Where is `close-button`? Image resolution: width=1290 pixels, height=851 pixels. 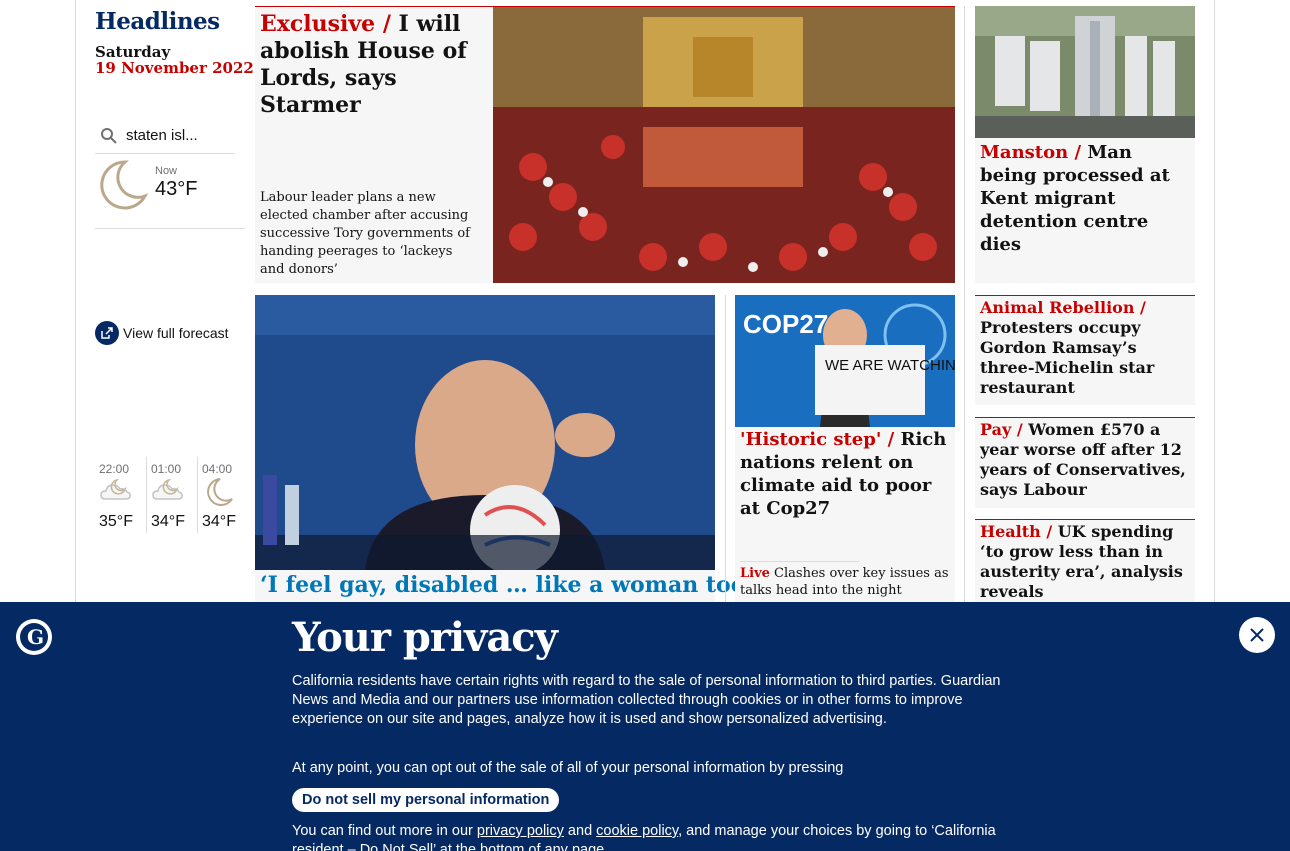 close-button is located at coordinates (1257, 635).